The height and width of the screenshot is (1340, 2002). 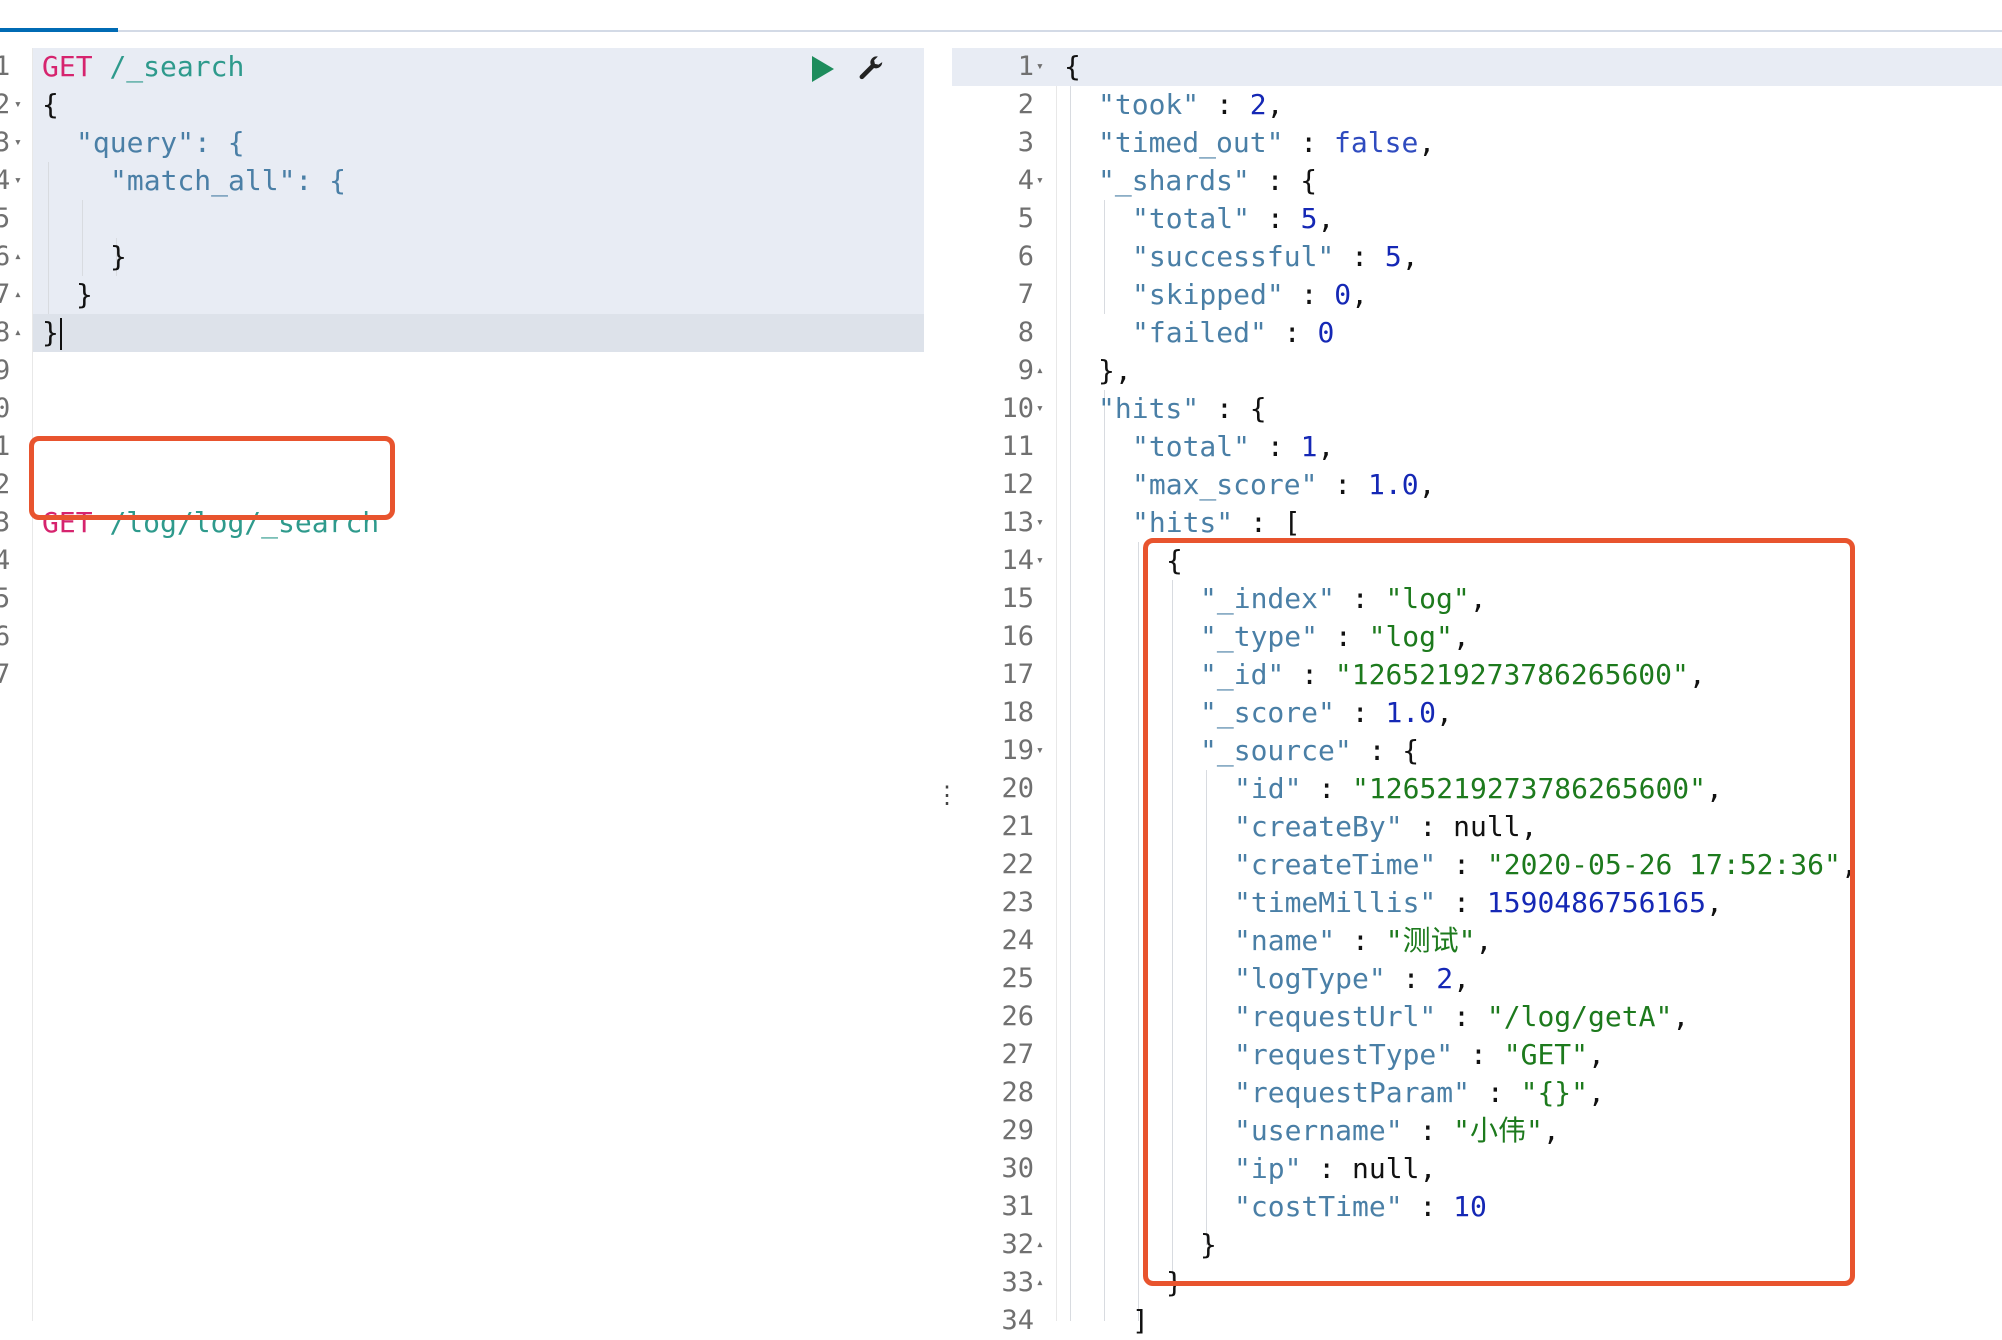 I want to click on request-path: /log/log/_search, so click(x=244, y=522).